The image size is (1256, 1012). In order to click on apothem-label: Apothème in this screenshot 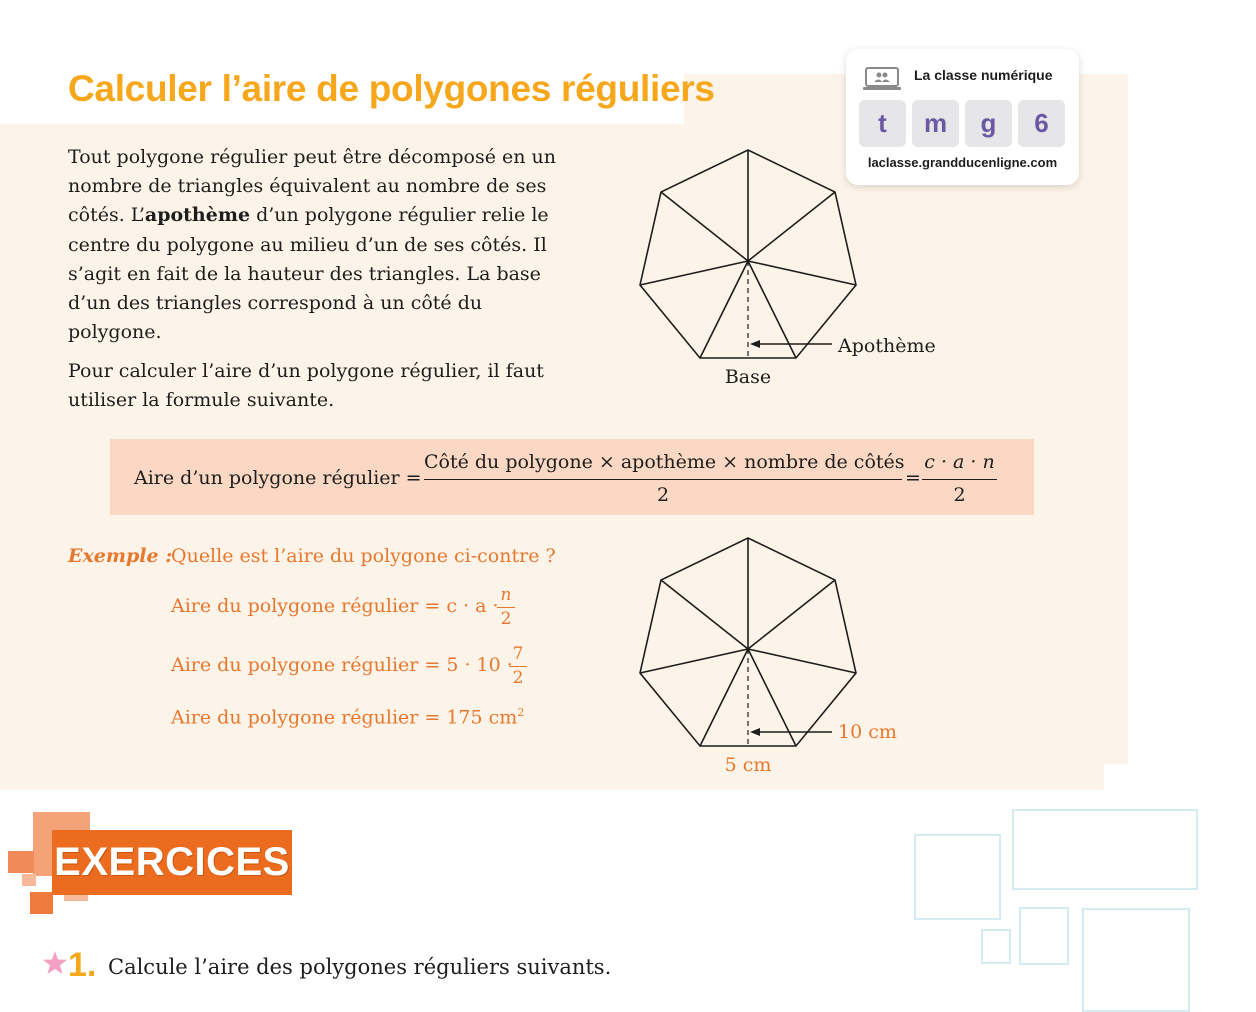, I will do `click(886, 346)`.